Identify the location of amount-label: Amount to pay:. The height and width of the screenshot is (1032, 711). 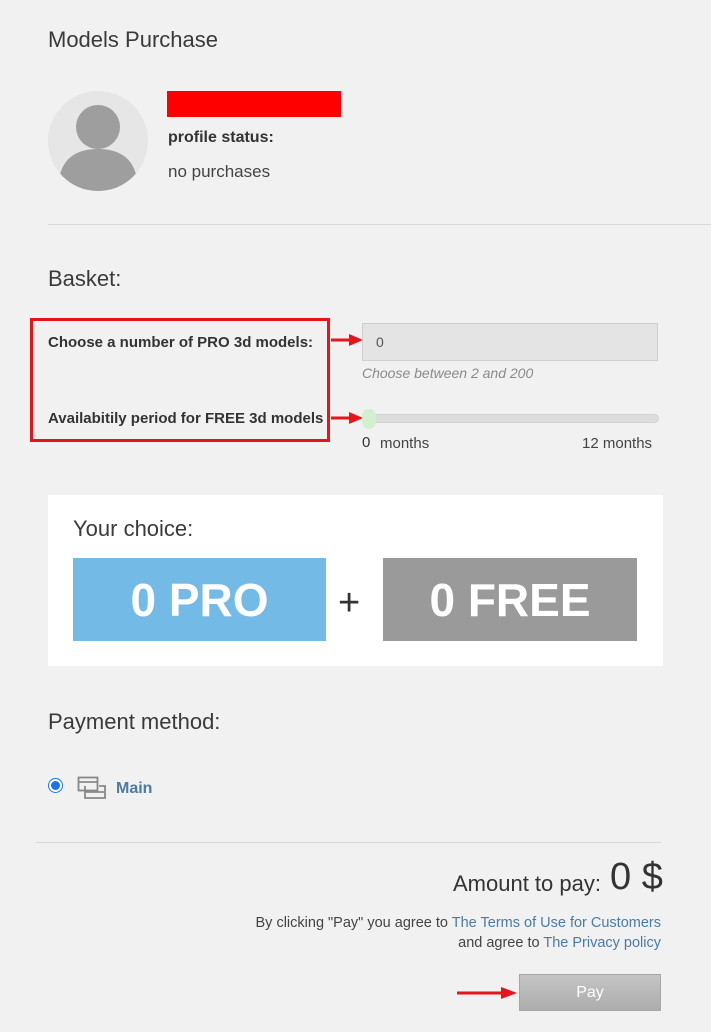
(527, 883).